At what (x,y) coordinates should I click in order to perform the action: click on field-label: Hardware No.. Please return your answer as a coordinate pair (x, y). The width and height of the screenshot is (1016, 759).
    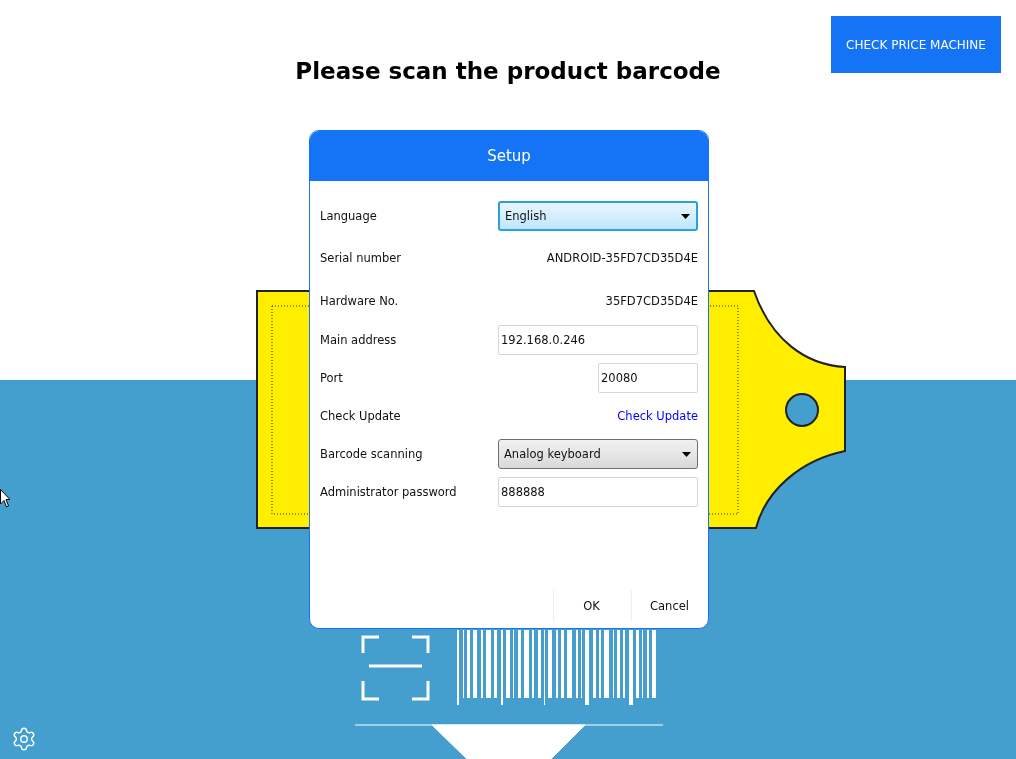
    Looking at the image, I should click on (359, 301).